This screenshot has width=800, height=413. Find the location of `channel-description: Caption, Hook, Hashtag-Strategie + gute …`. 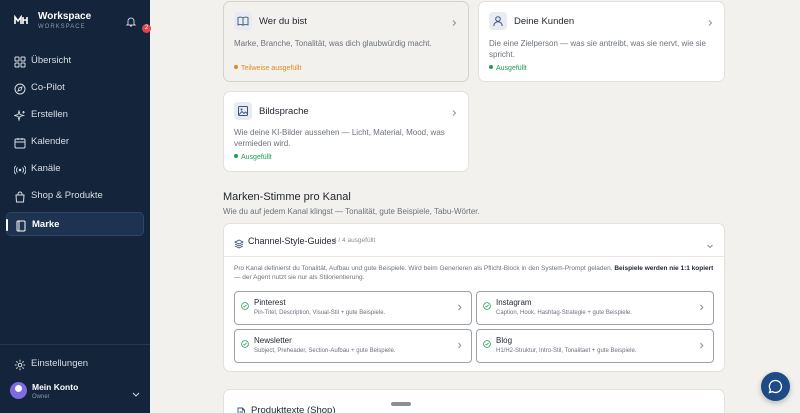

channel-description: Caption, Hook, Hashtag-Strategie + gute … is located at coordinates (564, 313).